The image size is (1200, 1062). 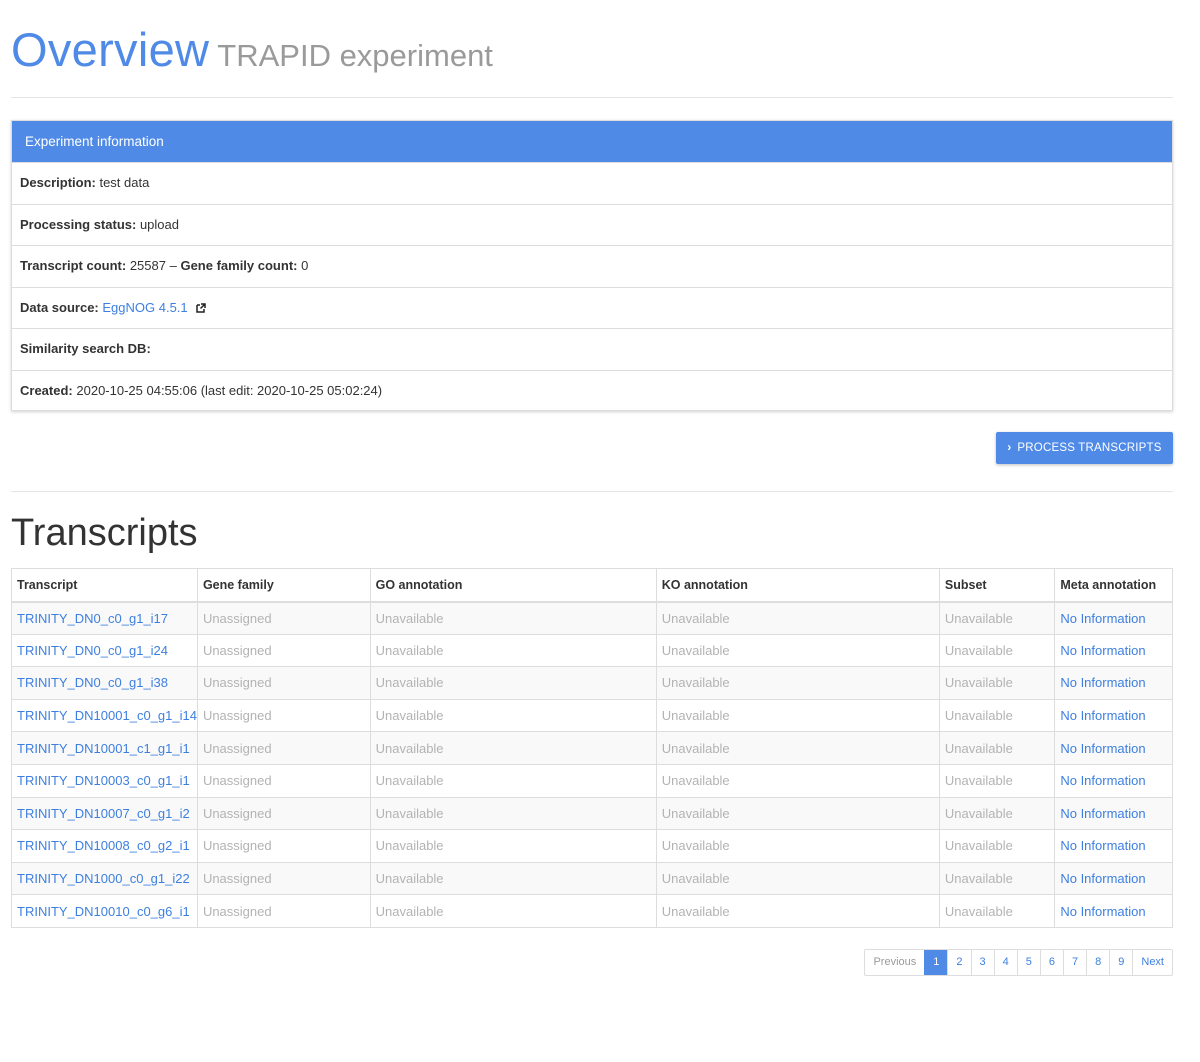 What do you see at coordinates (797, 585) in the screenshot?
I see `column-header-ko-annotation: KO annotation` at bounding box center [797, 585].